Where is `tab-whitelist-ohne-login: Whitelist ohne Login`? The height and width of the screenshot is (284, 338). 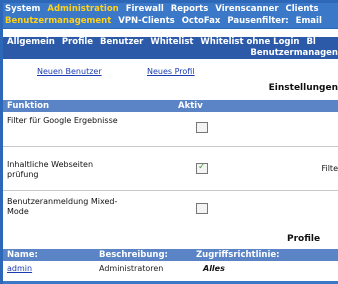
tab-whitelist-ohne-login: Whitelist ohne Login is located at coordinates (249, 42).